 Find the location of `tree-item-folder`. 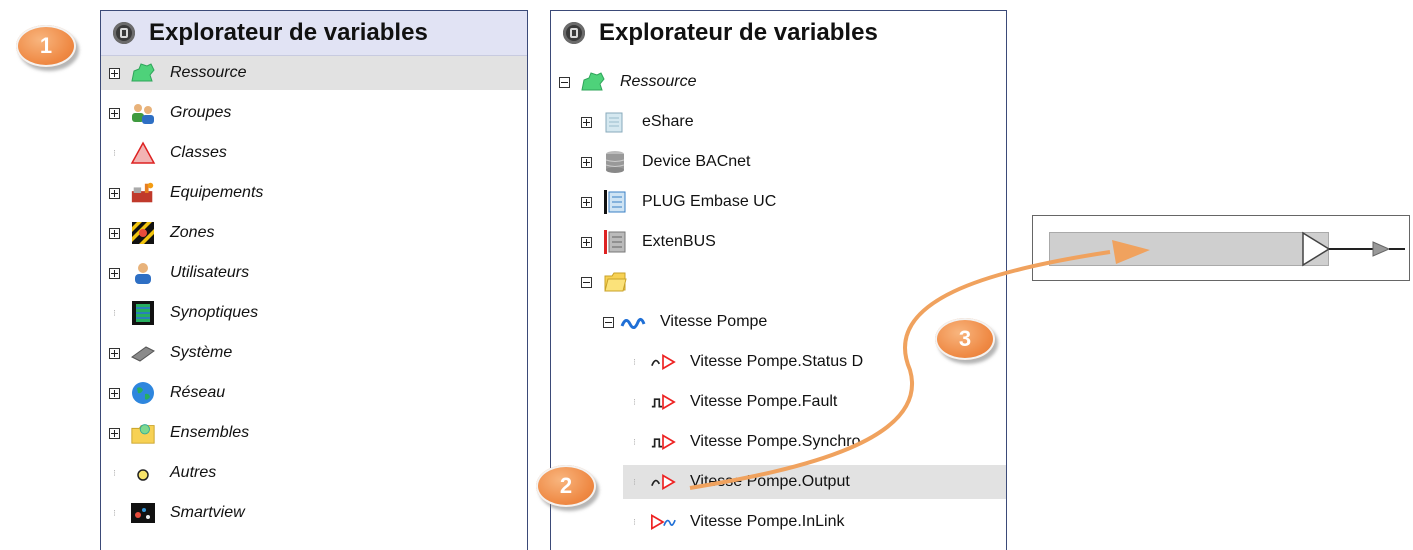

tree-item-folder is located at coordinates (611, 282).